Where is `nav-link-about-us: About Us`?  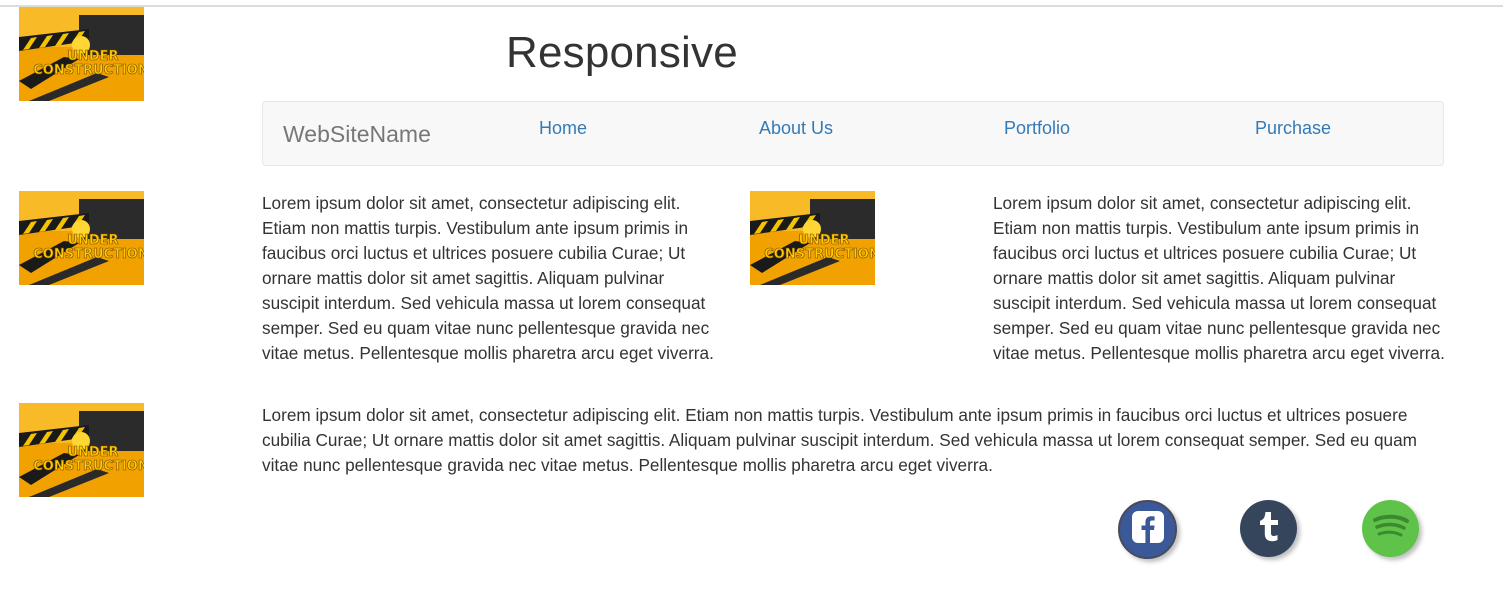
nav-link-about-us: About Us is located at coordinates (796, 128).